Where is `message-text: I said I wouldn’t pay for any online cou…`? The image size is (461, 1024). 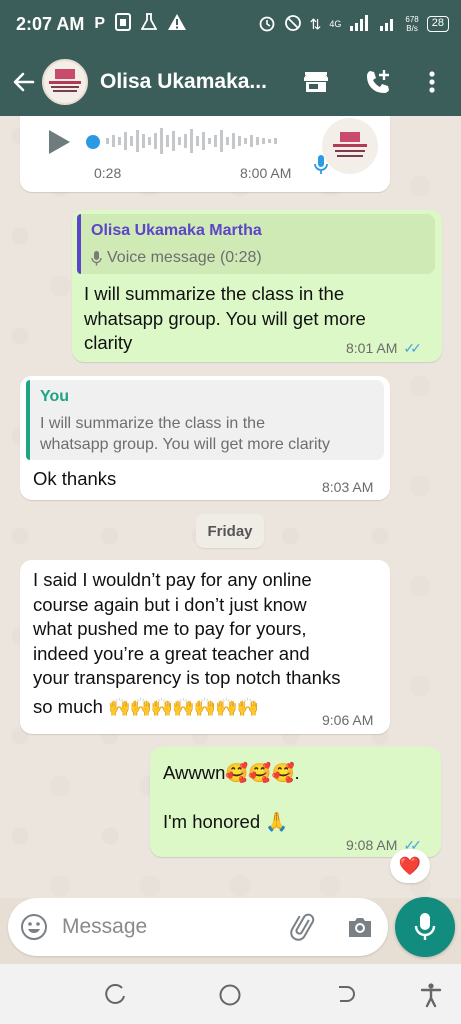 message-text: I said I wouldn’t pay for any online cou… is located at coordinates (187, 643).